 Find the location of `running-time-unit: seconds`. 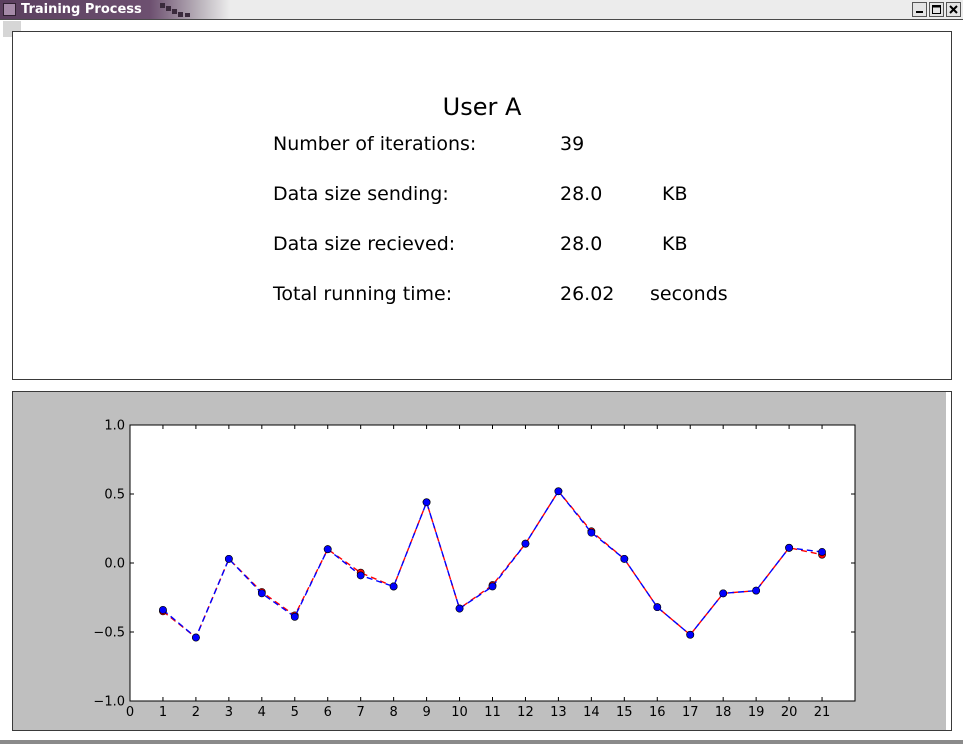

running-time-unit: seconds is located at coordinates (689, 294).